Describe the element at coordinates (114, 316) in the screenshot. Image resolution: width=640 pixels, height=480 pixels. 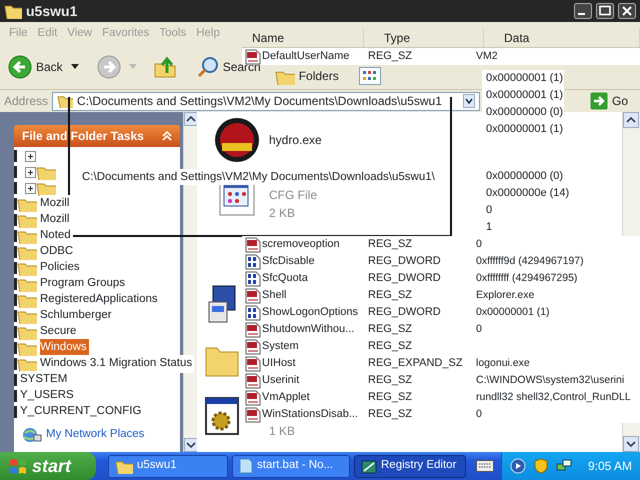
I see `tree-item: Schlumberger` at that location.